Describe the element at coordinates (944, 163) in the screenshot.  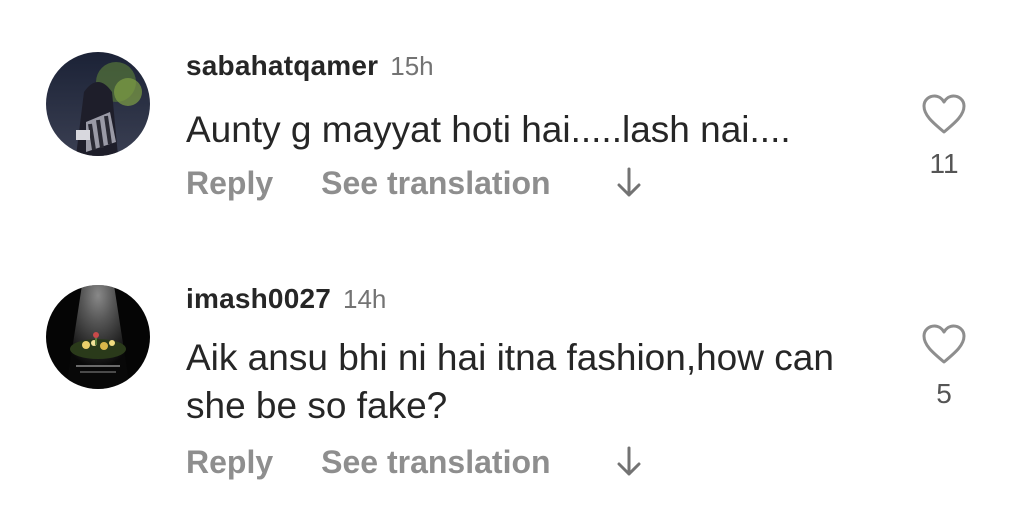
I see `like-count: 11` at that location.